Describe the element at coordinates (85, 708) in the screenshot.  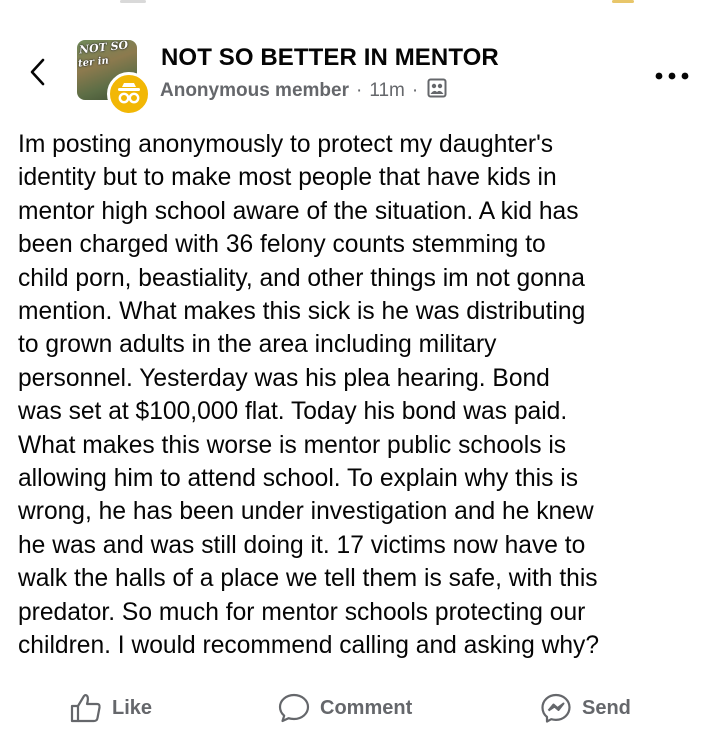
I see `thumbs-up-icon` at that location.